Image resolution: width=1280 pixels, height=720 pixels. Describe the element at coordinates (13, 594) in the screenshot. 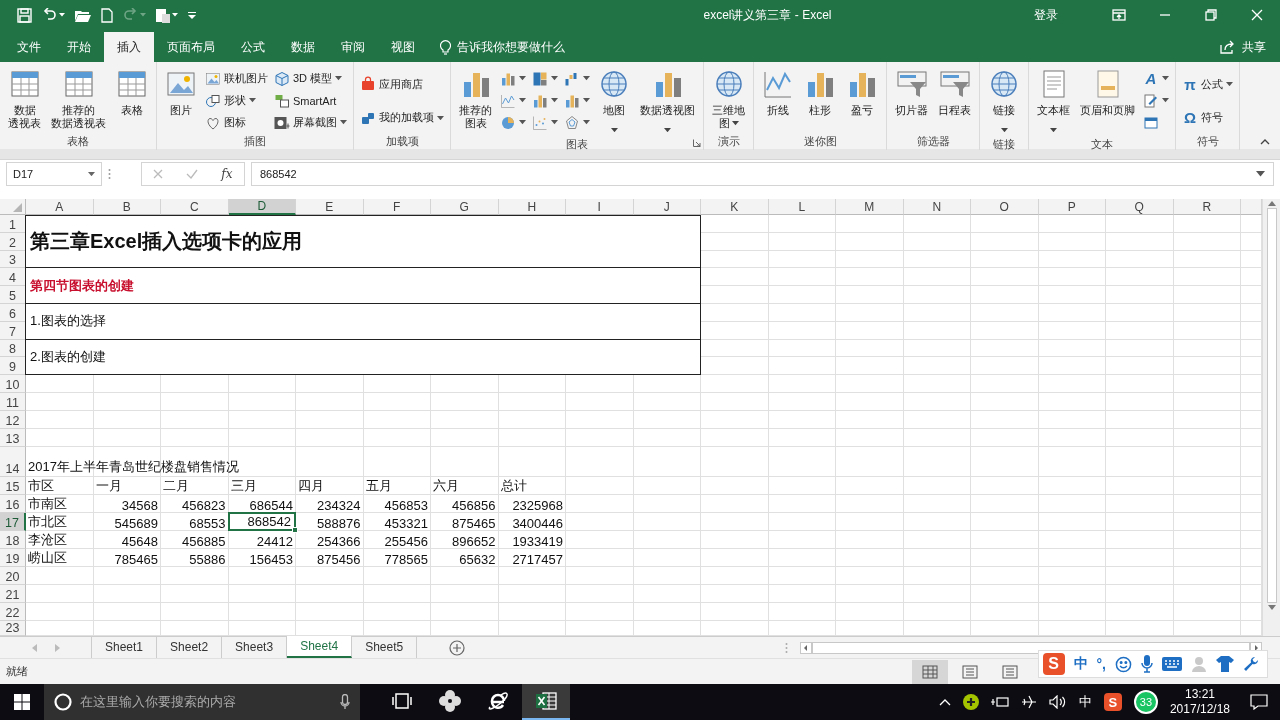

I see `row-header: 21` at that location.